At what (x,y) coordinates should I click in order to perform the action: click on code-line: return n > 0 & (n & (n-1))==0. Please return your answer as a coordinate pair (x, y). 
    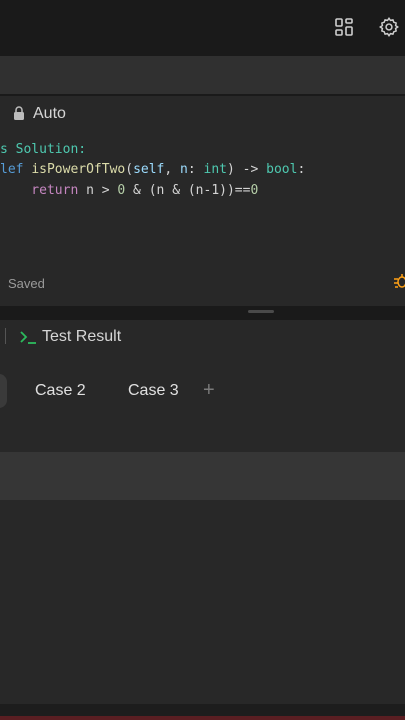
    Looking at the image, I should click on (129, 190).